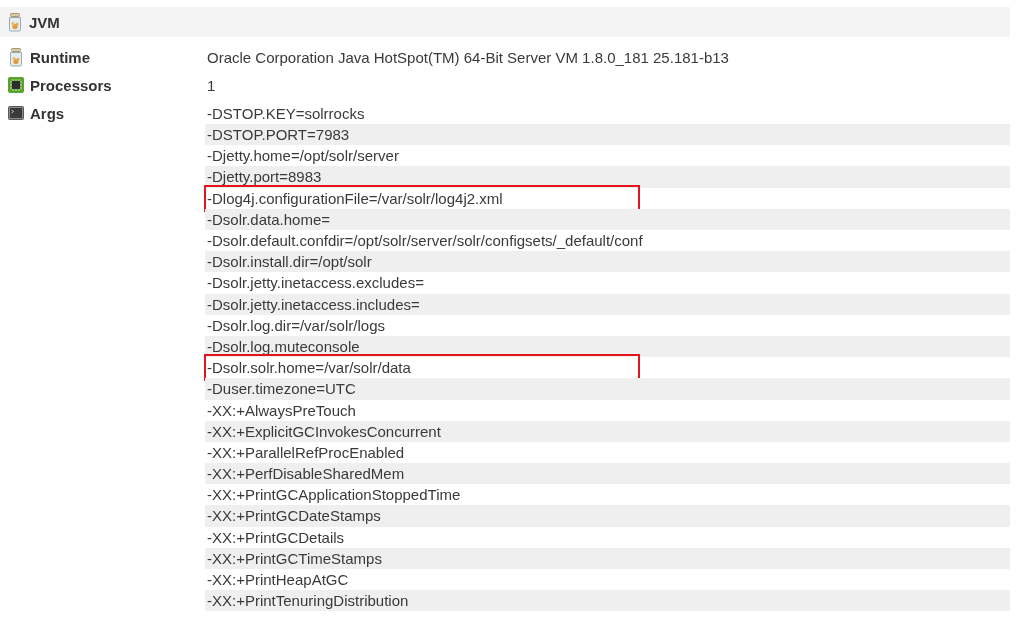  I want to click on property-value: -Dsolr.data.home=, so click(268, 219).